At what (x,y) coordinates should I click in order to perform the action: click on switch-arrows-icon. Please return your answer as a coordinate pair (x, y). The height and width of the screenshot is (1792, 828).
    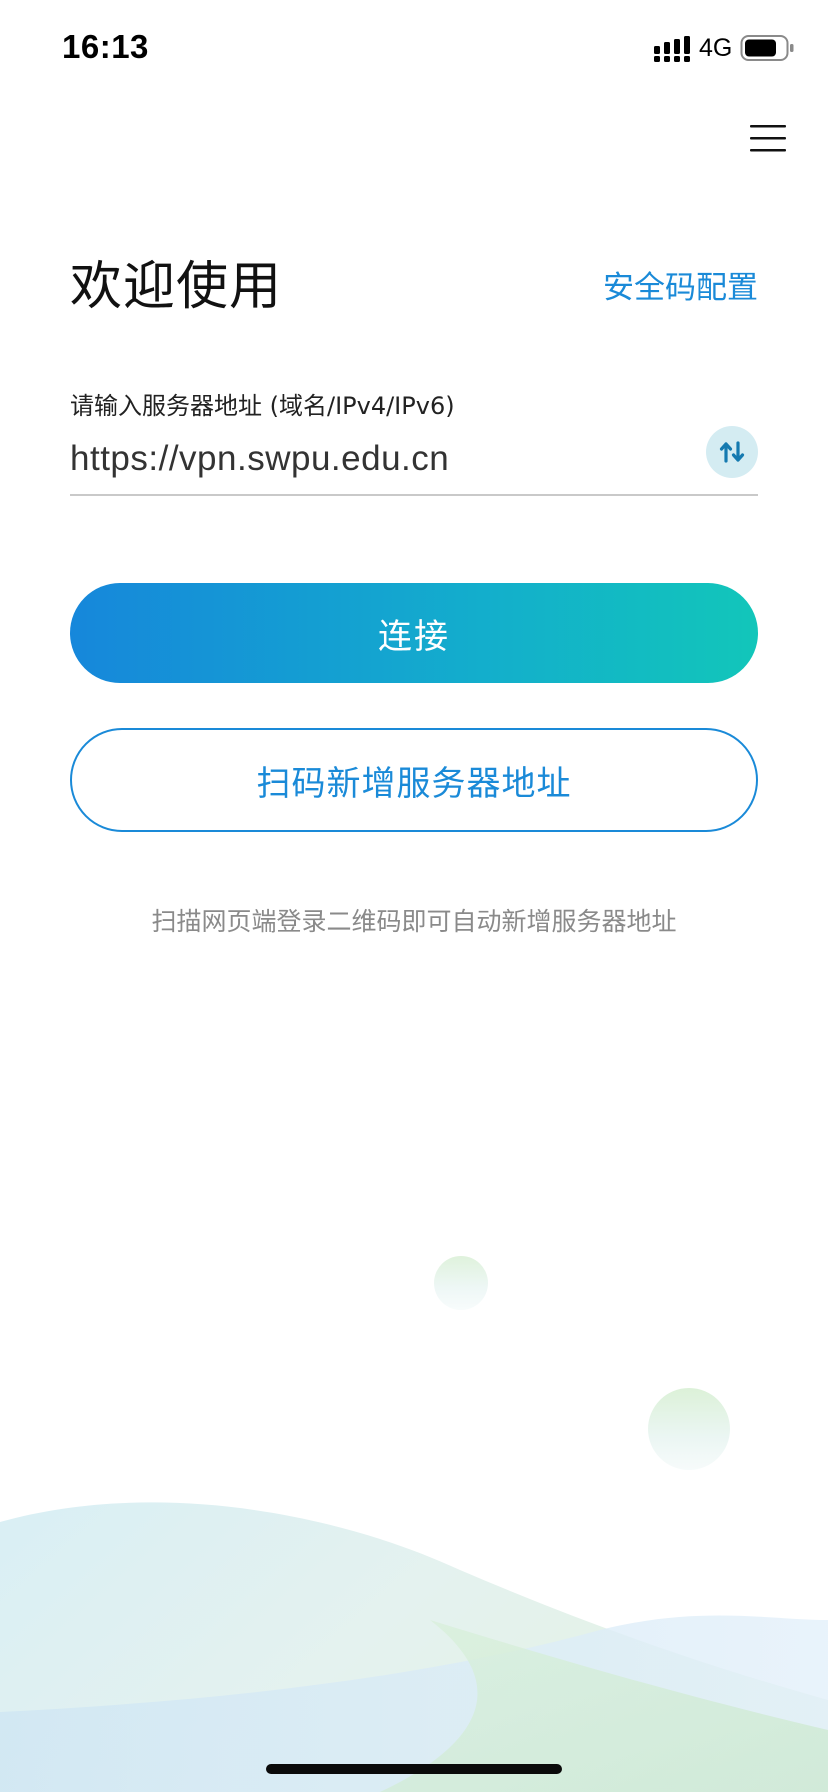
    Looking at the image, I should click on (732, 452).